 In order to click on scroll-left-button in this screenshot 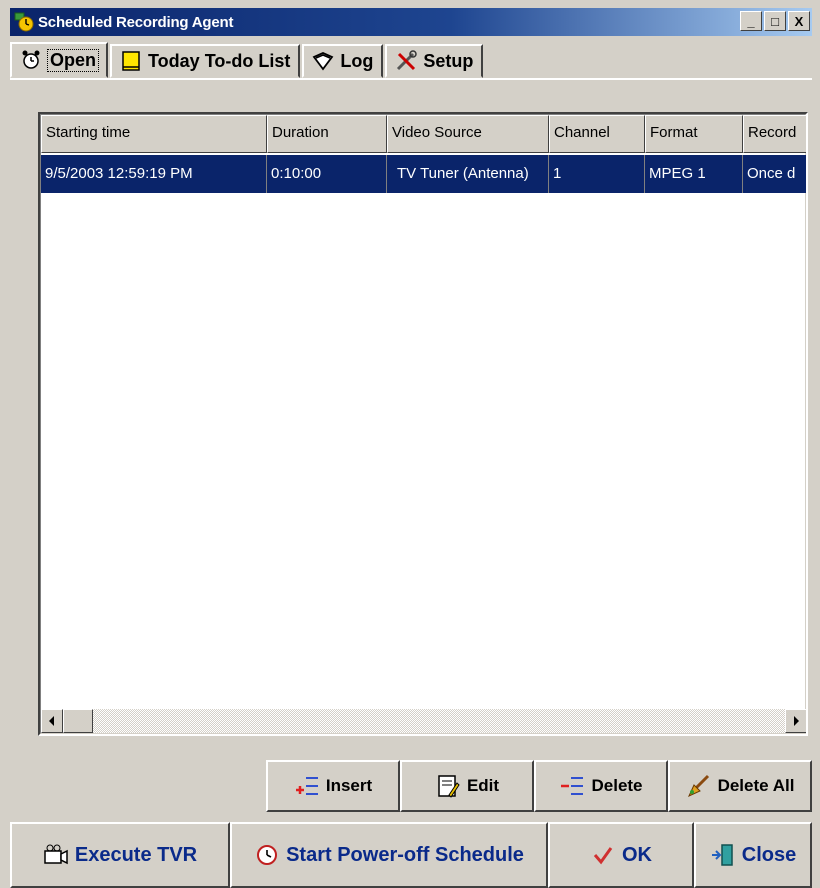, I will do `click(52, 721)`.